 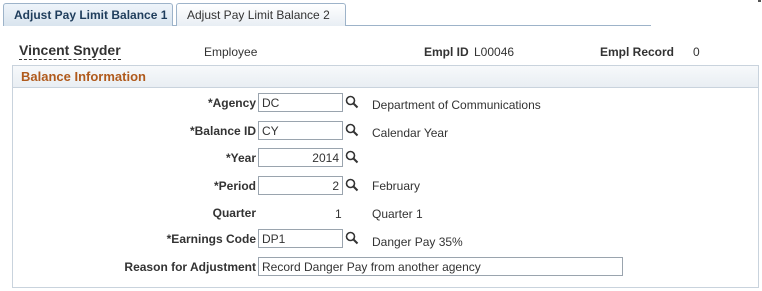 What do you see at coordinates (300, 185) in the screenshot?
I see `period-field` at bounding box center [300, 185].